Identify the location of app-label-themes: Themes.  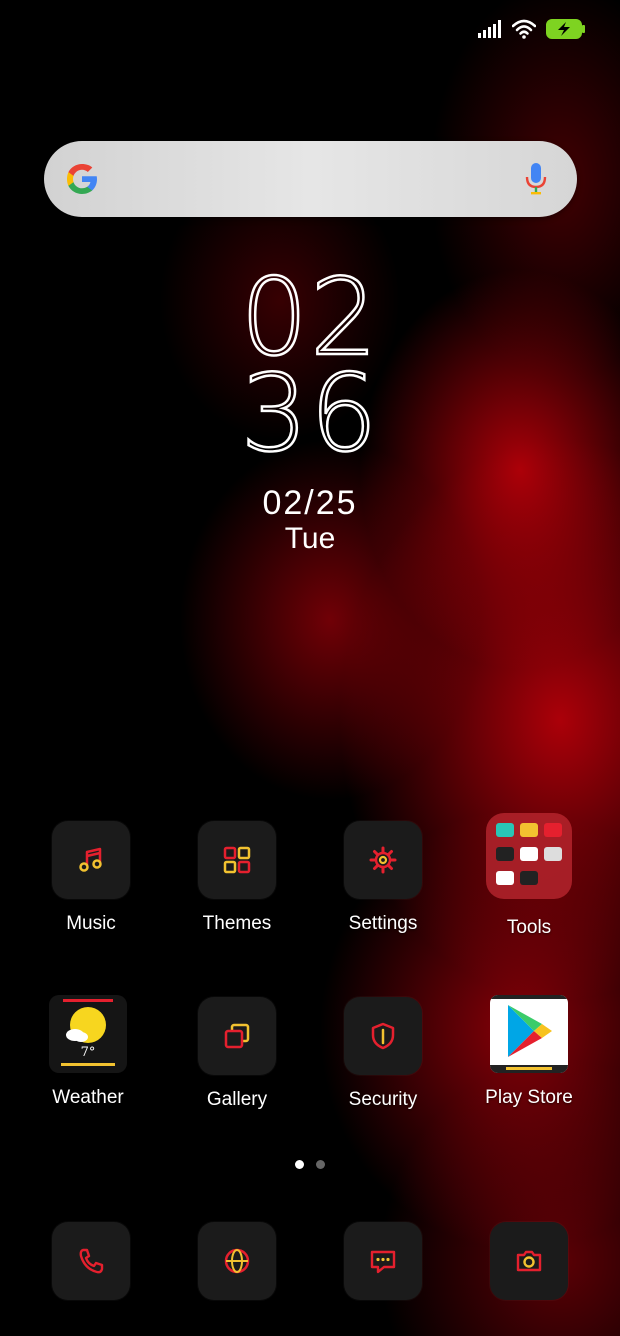
(237, 923).